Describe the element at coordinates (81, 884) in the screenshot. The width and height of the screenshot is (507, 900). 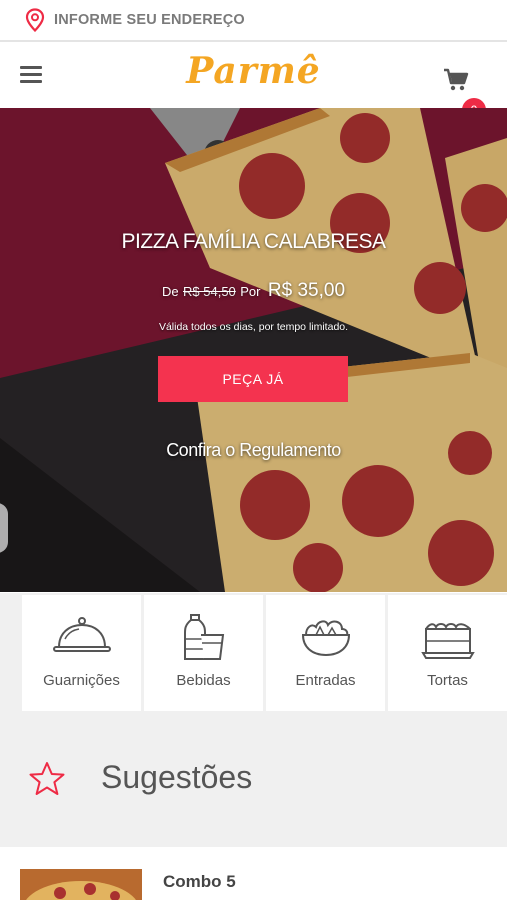
I see `product-thumbnail` at that location.